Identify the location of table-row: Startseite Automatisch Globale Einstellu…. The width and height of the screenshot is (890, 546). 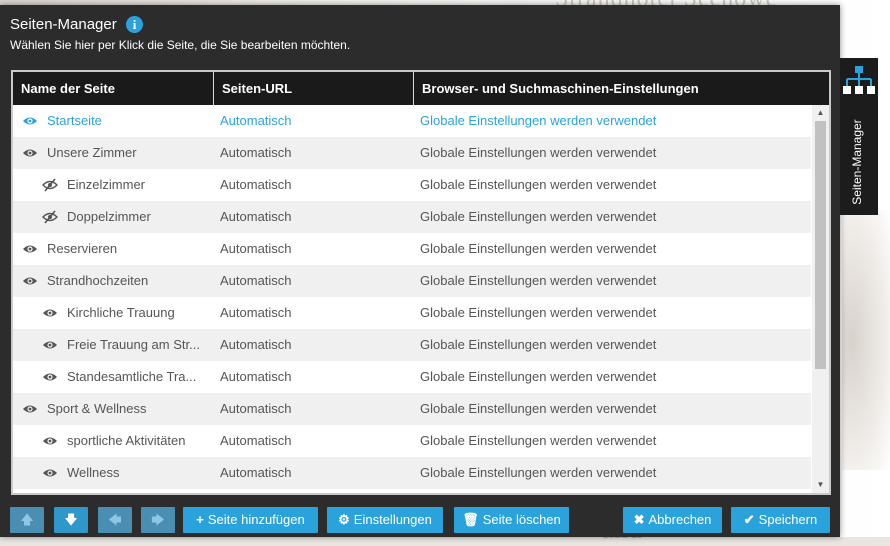
(412, 121).